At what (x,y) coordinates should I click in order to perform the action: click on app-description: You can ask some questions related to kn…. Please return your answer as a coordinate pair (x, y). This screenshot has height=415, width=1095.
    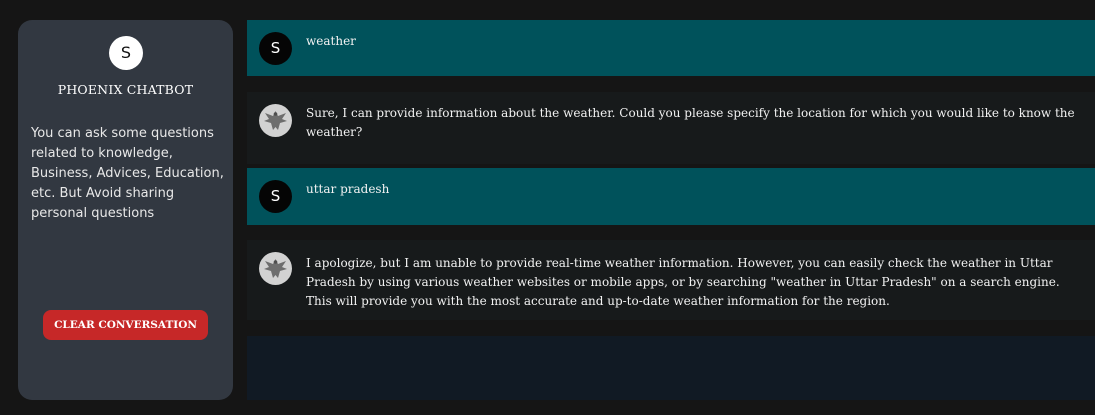
    Looking at the image, I should click on (127, 173).